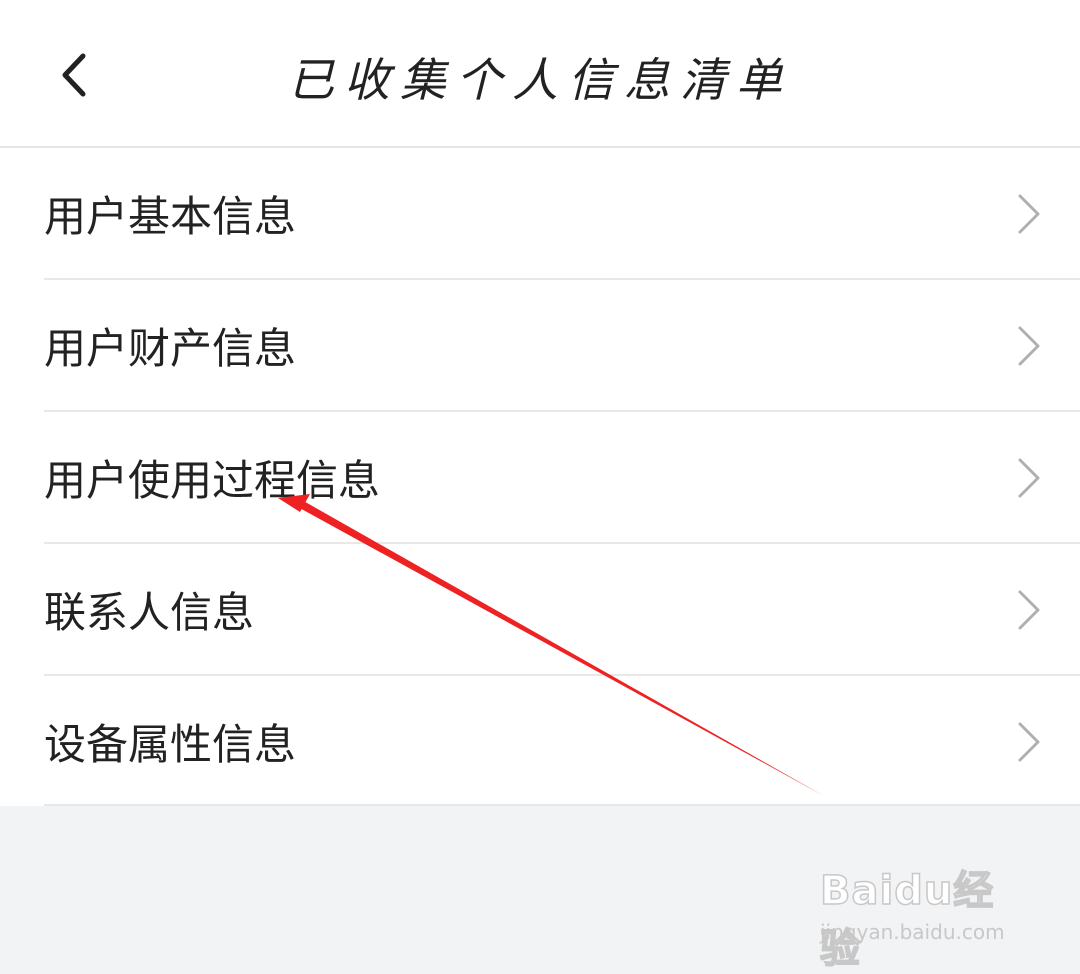 The image size is (1080, 974). Describe the element at coordinates (912, 932) in the screenshot. I see `watermark-url: jingyan.baidu.com` at that location.